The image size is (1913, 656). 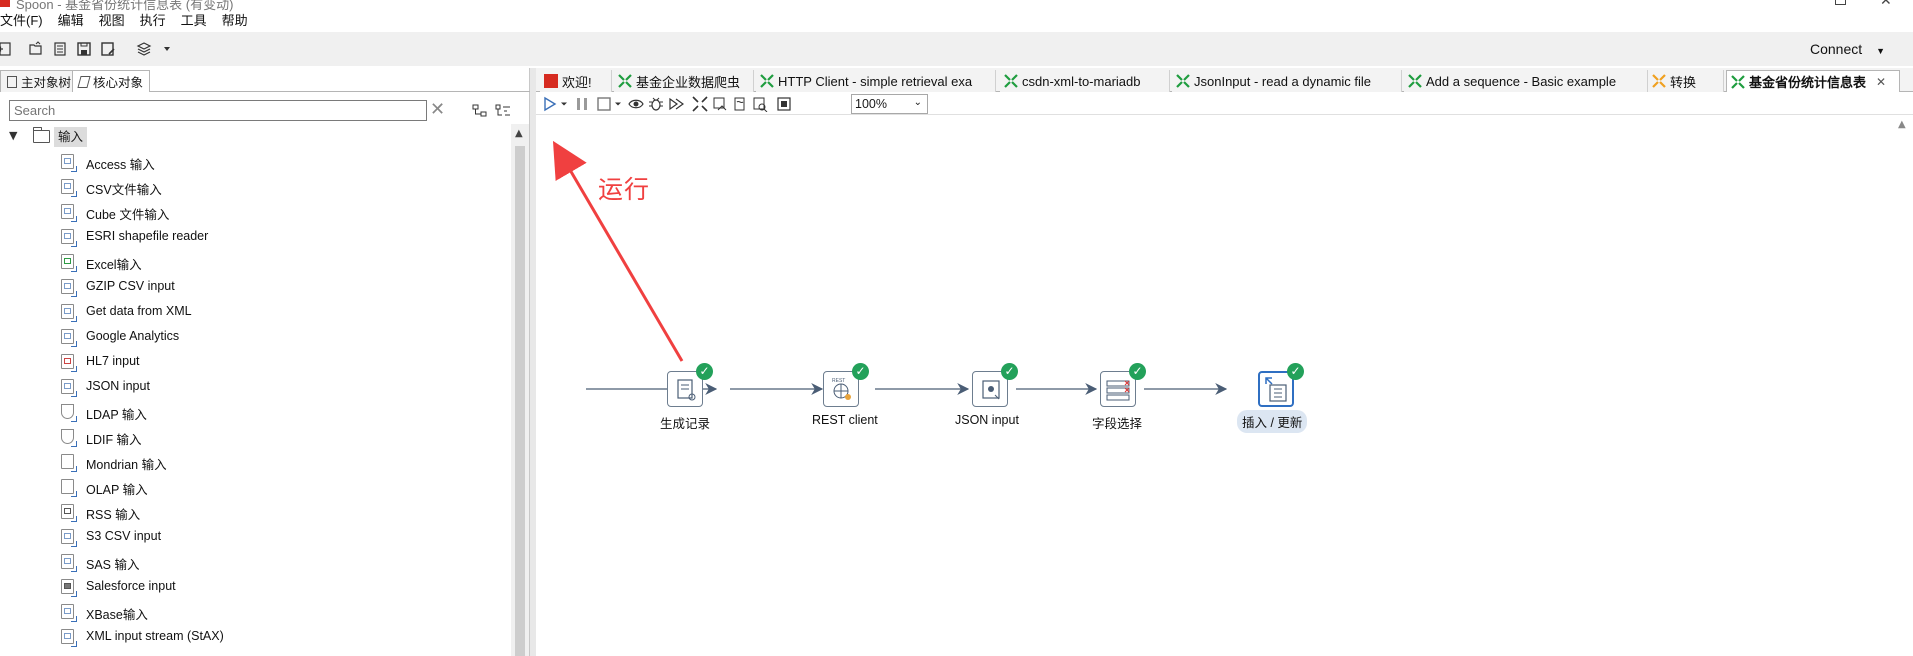 I want to click on step-json-input: ✓, so click(x=995, y=385).